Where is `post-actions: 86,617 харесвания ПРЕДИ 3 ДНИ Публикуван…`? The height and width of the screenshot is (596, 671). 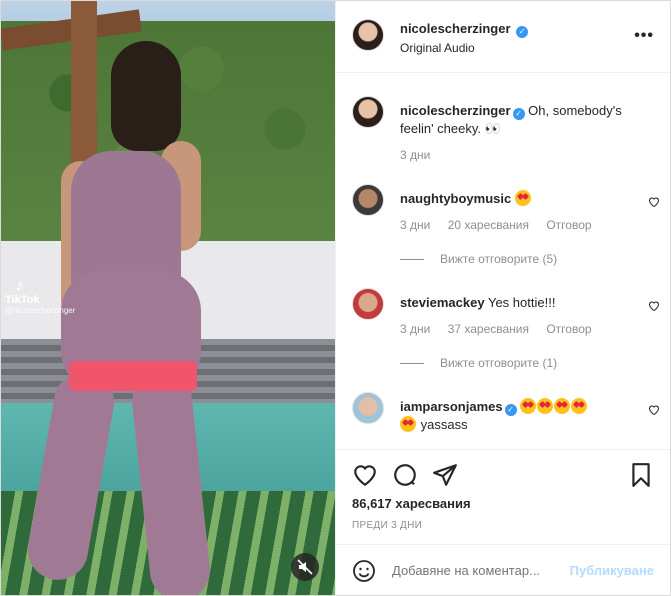 post-actions: 86,617 харесвания ПРЕДИ 3 ДНИ Публикуван… is located at coordinates (503, 522).